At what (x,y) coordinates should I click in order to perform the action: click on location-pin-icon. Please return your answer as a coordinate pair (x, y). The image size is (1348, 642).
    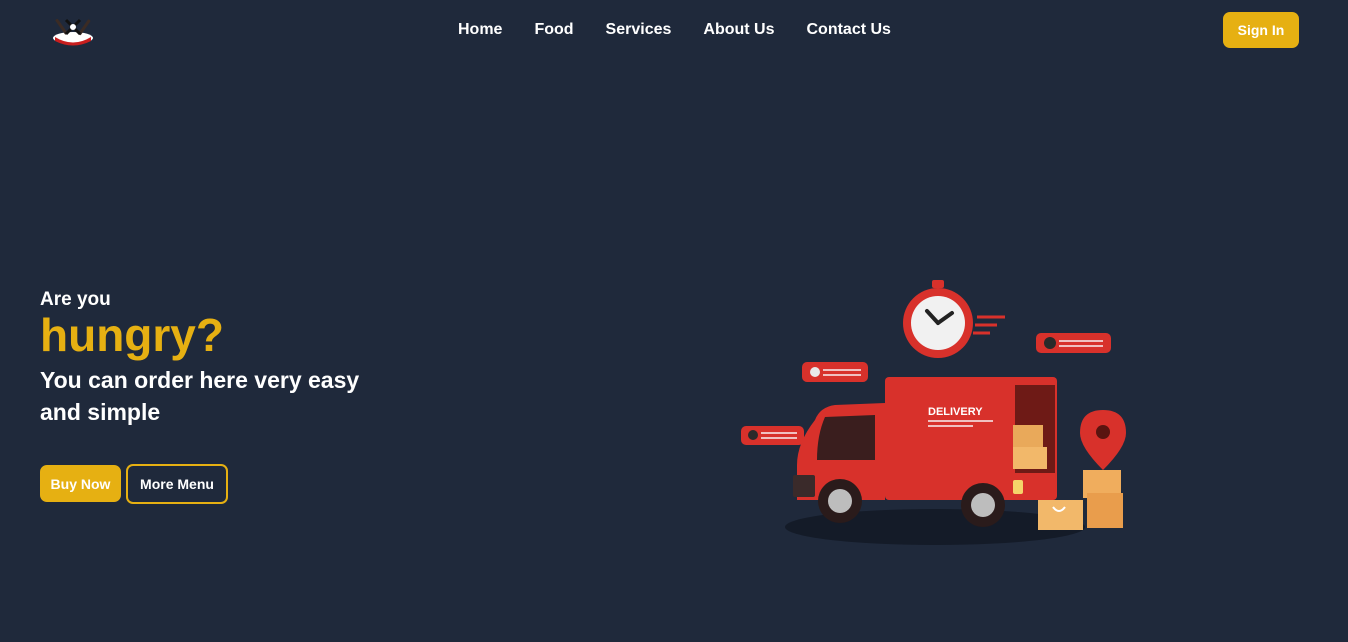
    Looking at the image, I should click on (1103, 440).